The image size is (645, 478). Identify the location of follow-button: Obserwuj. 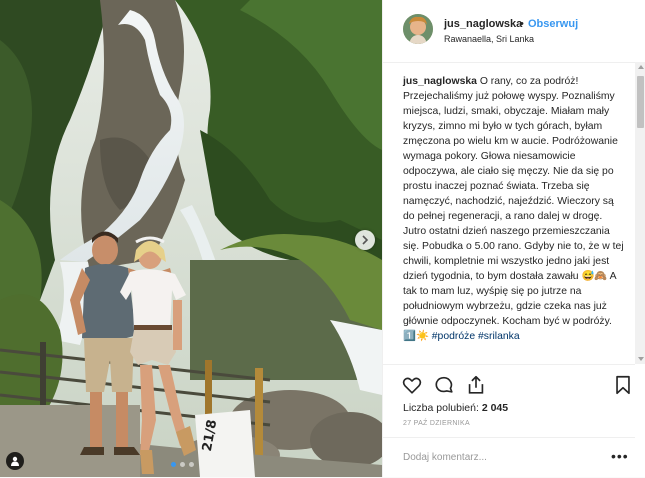
(553, 24).